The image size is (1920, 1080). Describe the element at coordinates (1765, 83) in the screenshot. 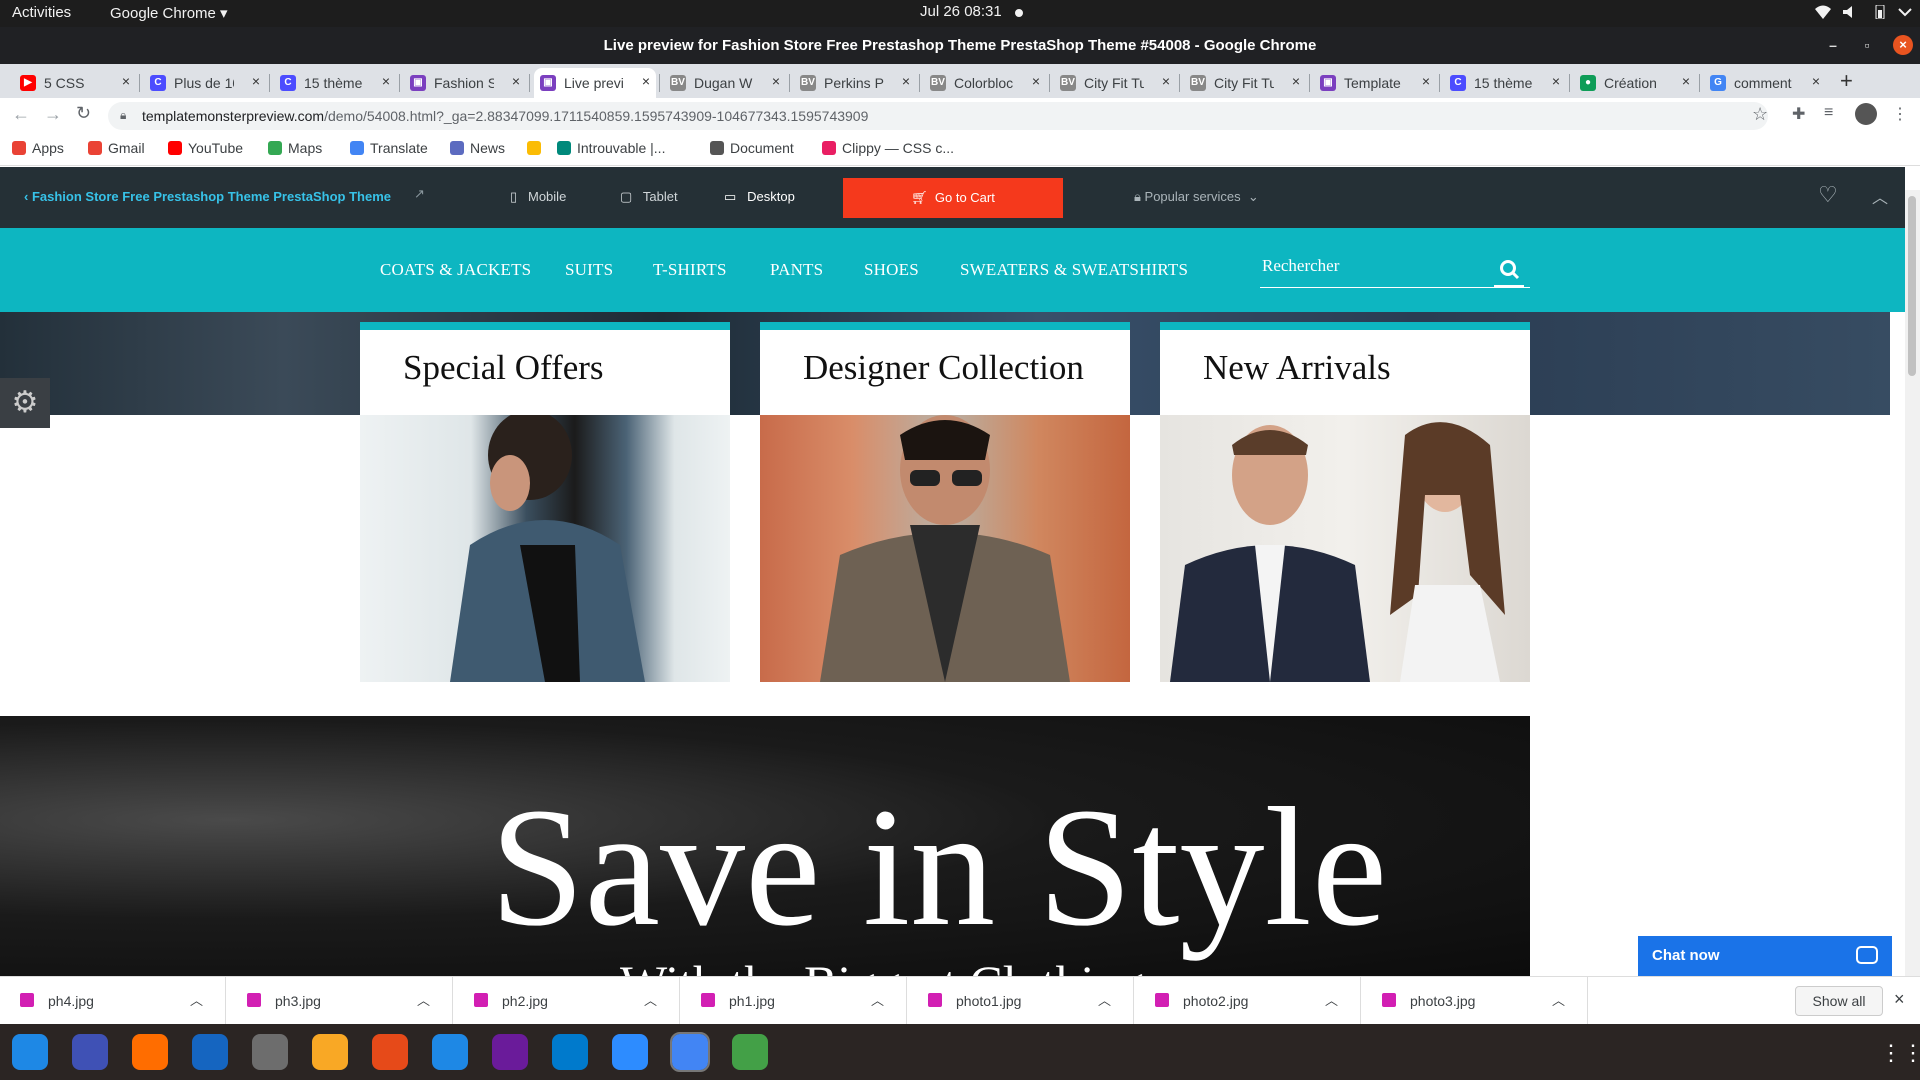

I see `tab-14: Gcomment ×` at that location.